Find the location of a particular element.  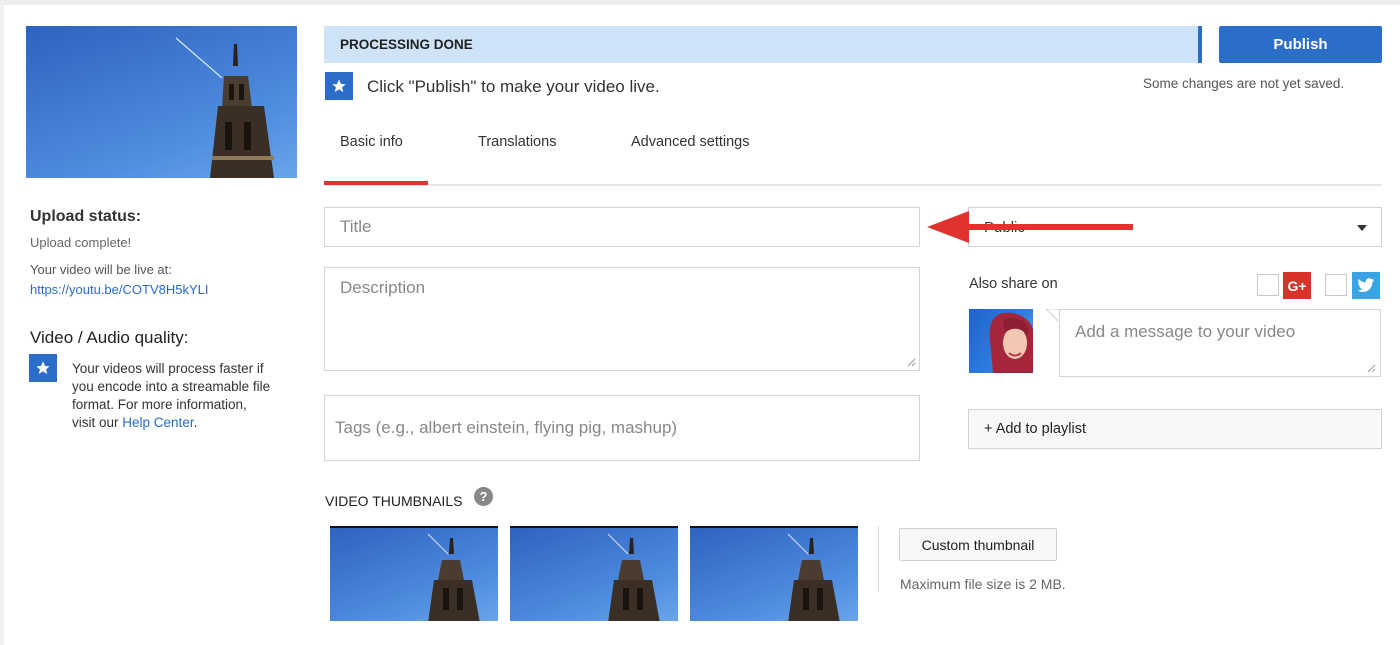

active-tab-indicator is located at coordinates (376, 183).